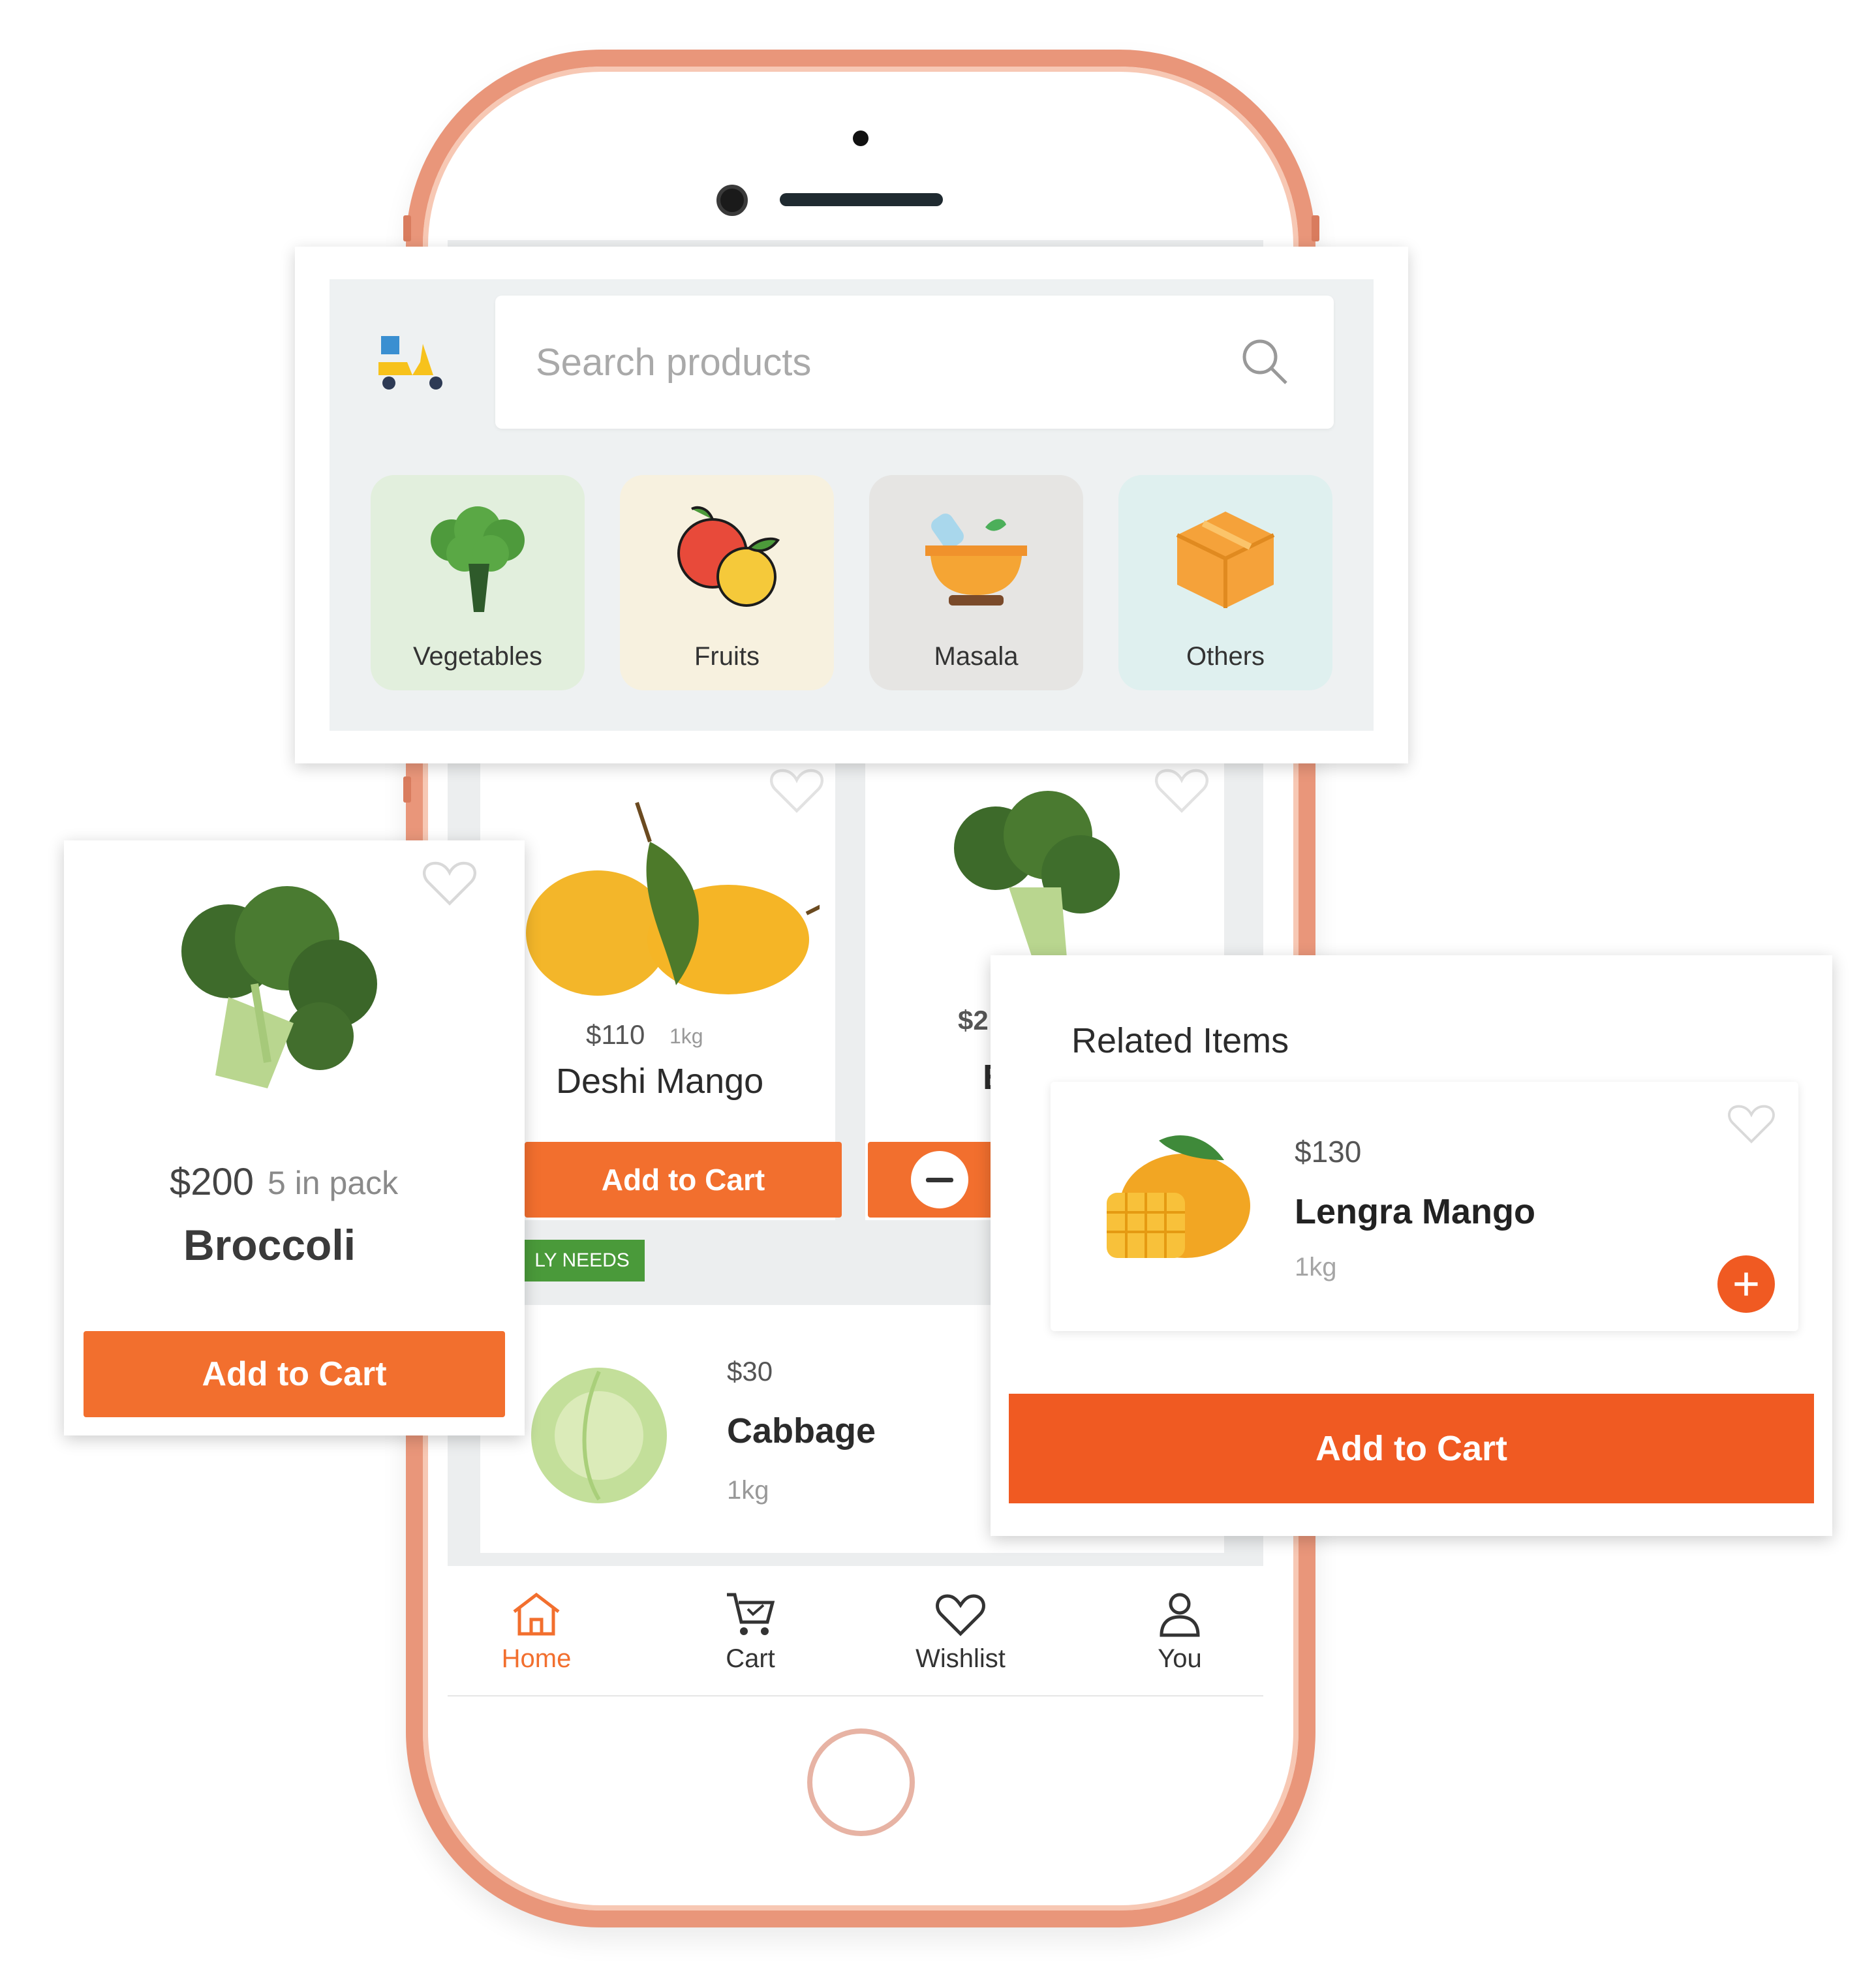 The image size is (1876, 1964). What do you see at coordinates (294, 1137) in the screenshot?
I see `product-card-broccoli: $200 5 in pack Broccoli Add to Cart` at bounding box center [294, 1137].